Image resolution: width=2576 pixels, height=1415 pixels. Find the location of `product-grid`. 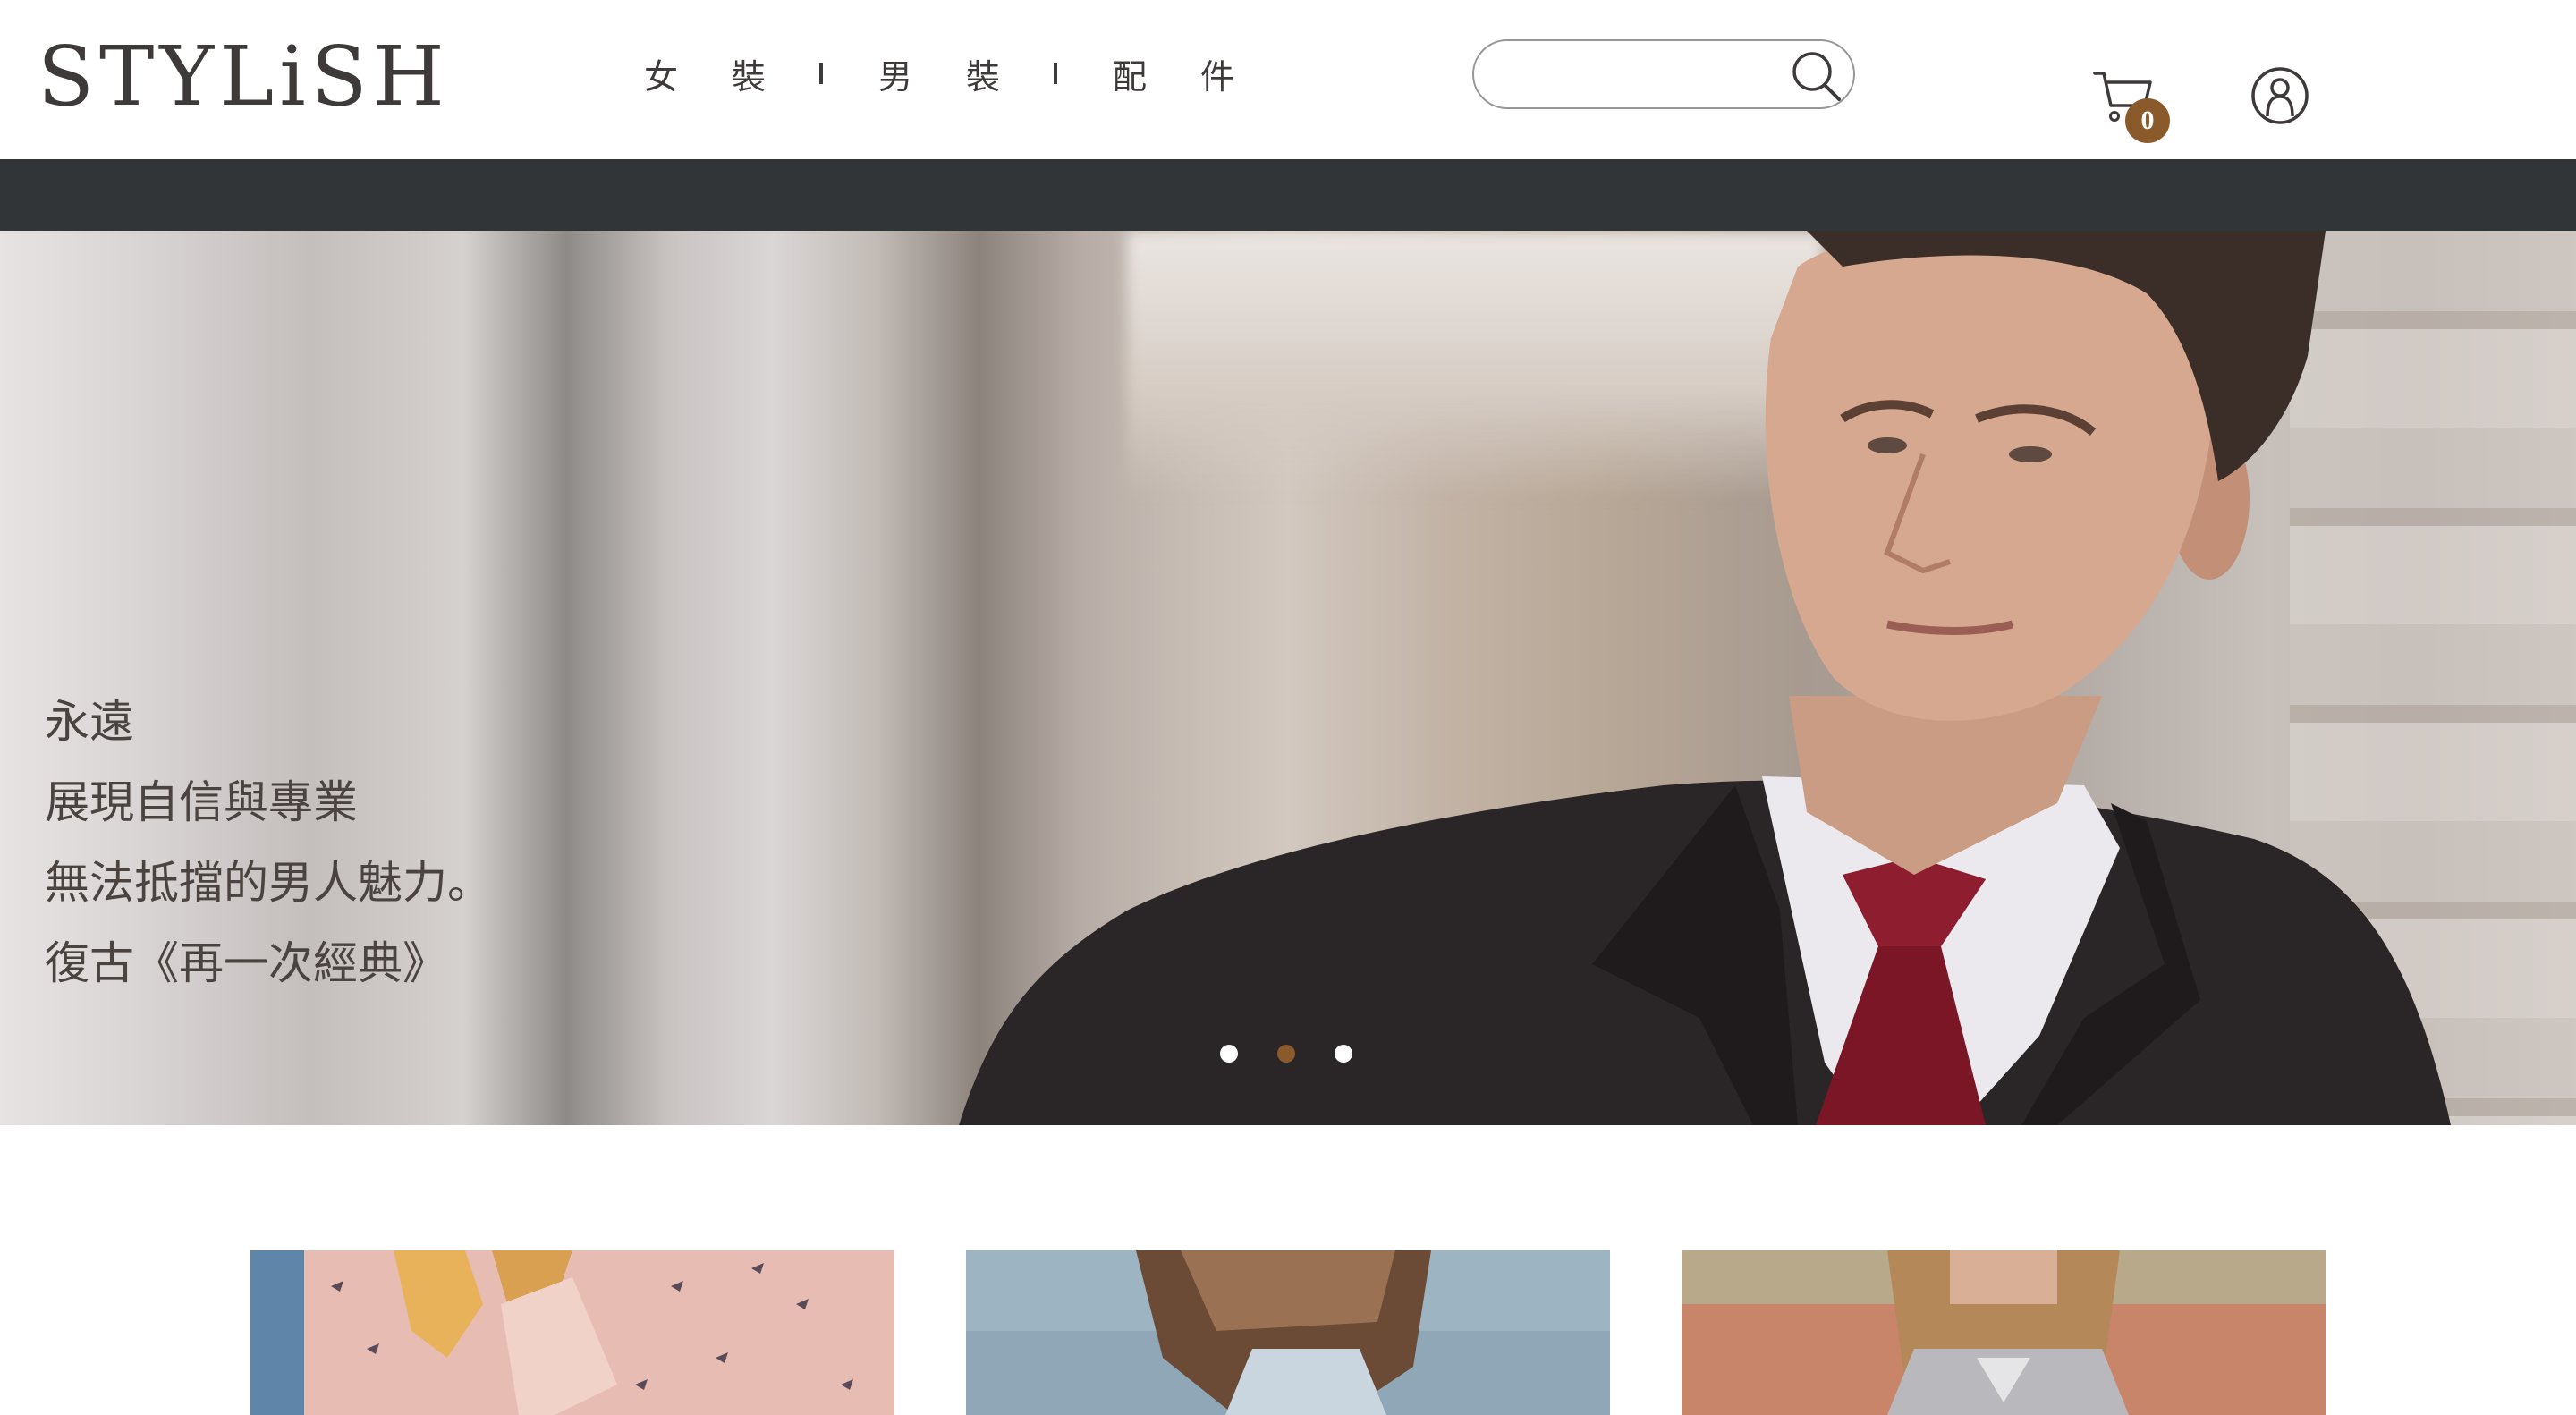

product-grid is located at coordinates (1288, 1333).